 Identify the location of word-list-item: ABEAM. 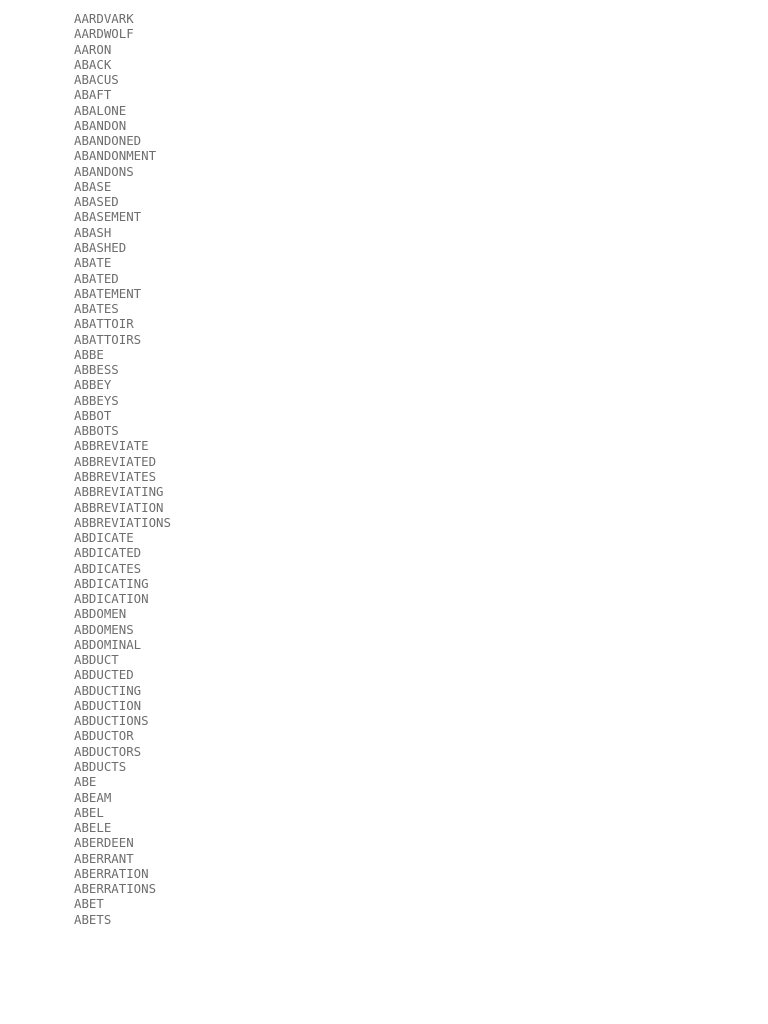
(93, 797).